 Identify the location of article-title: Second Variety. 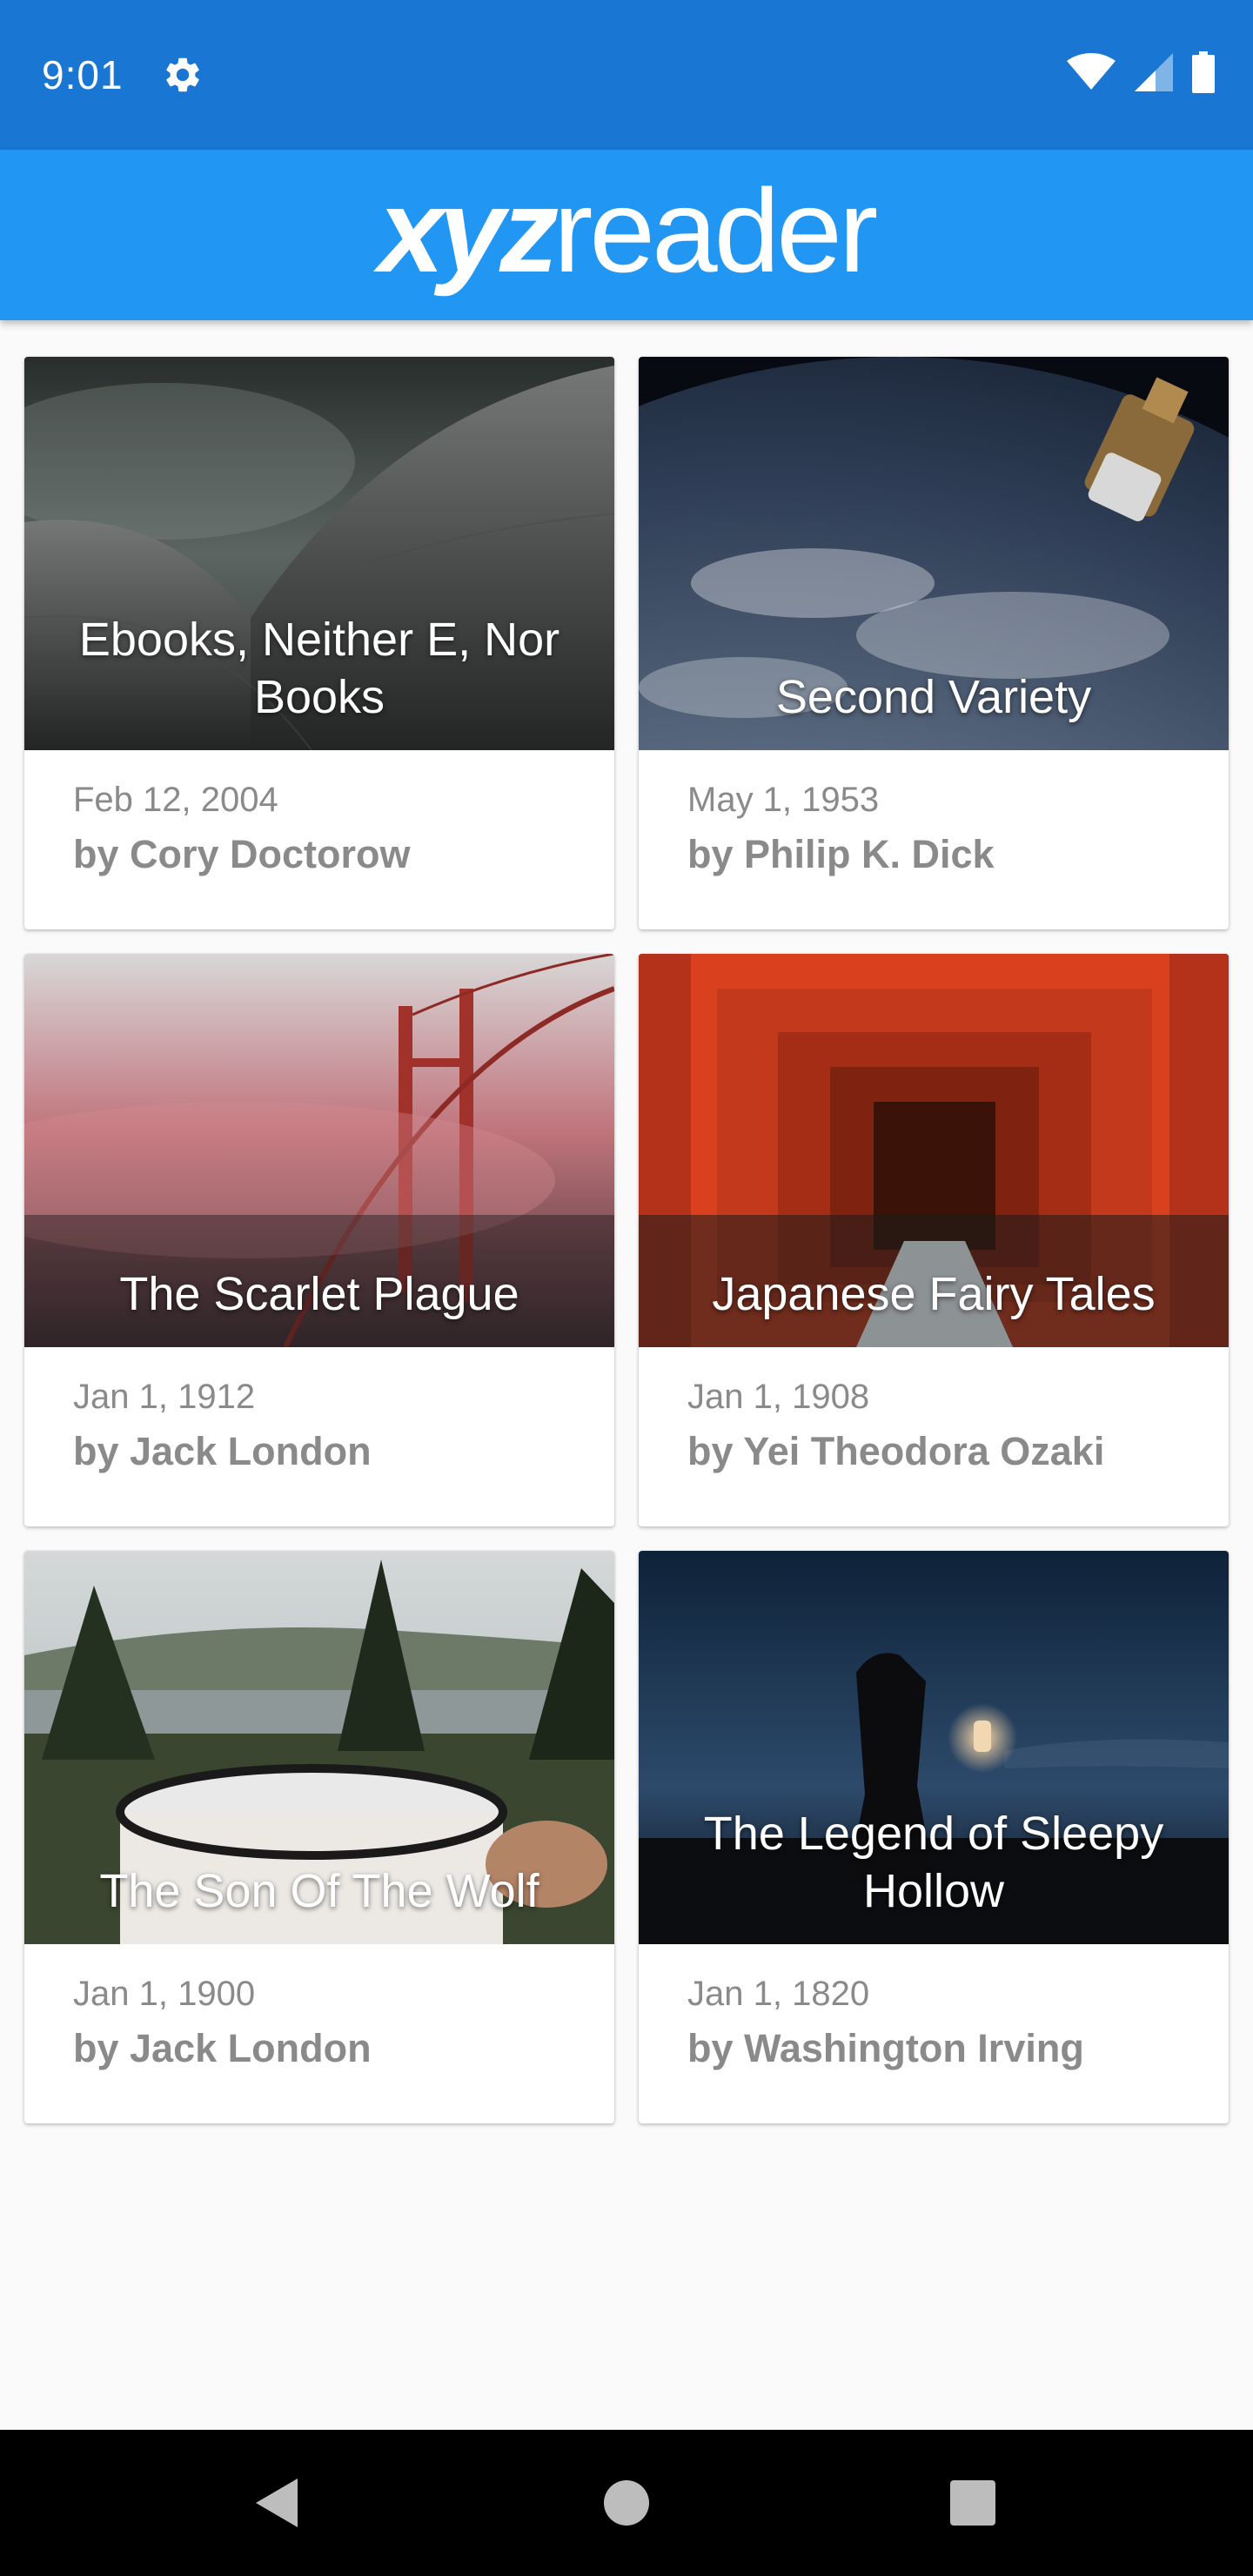
(933, 697).